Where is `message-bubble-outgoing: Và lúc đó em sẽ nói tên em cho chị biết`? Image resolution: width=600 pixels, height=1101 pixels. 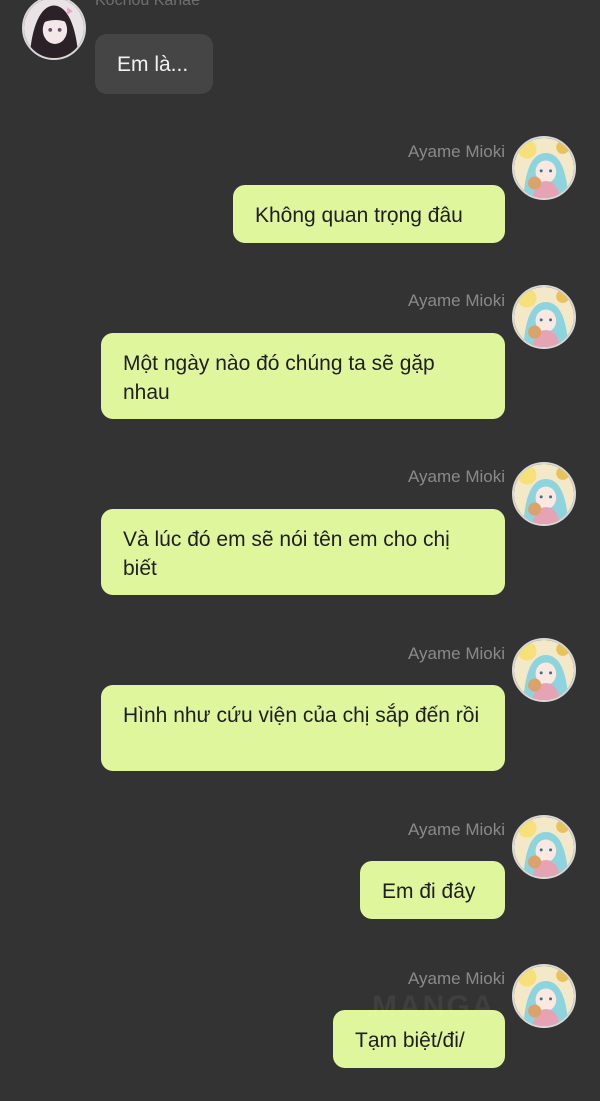 message-bubble-outgoing: Và lúc đó em sẽ nói tên em cho chị biết is located at coordinates (303, 552).